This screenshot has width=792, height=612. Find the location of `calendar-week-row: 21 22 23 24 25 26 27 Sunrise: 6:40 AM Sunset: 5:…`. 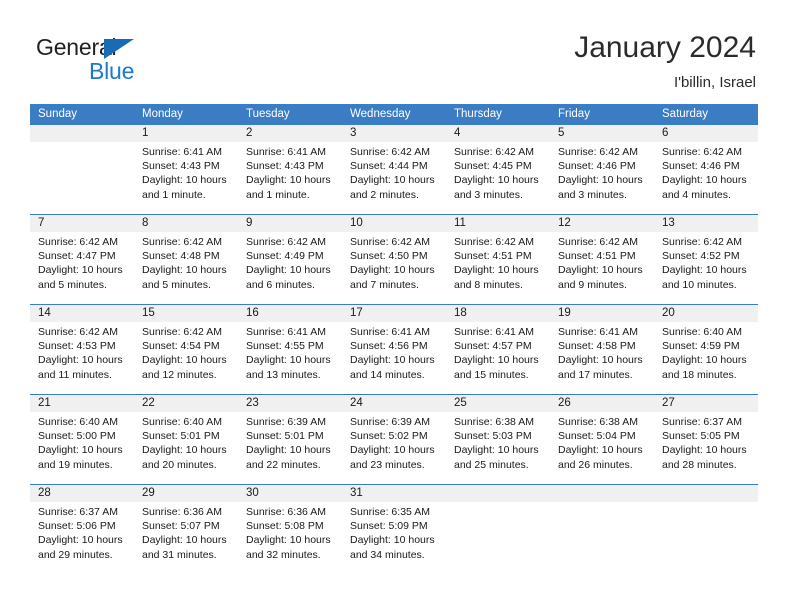

calendar-week-row: 21 22 23 24 25 26 27 Sunrise: 6:40 AM Sunset: 5:… is located at coordinates (394, 439).